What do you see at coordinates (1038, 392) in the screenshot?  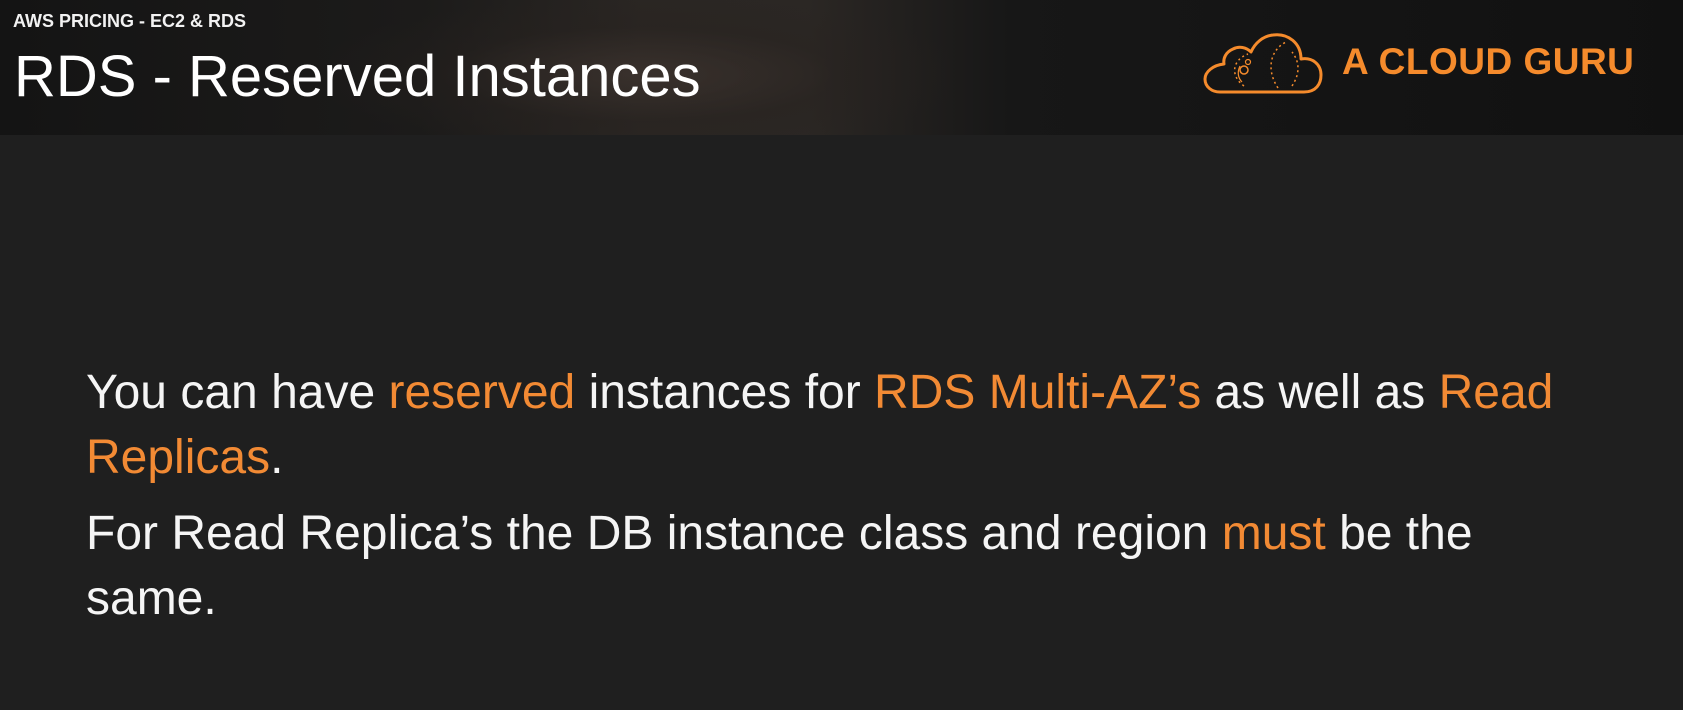 I see `highlight-multi-az: RDS Multi-AZ’s` at bounding box center [1038, 392].